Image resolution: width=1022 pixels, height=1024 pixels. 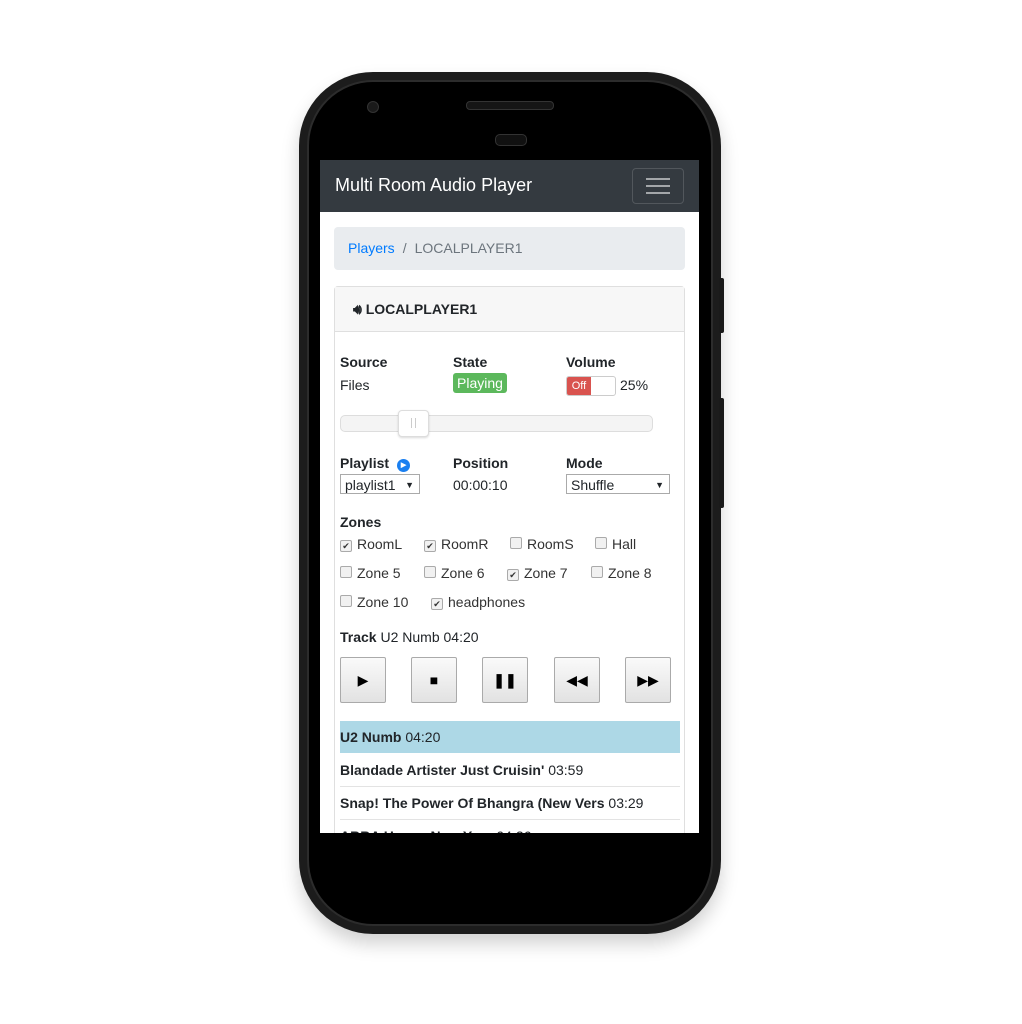 What do you see at coordinates (480, 485) in the screenshot?
I see `position-value: 00:00:10` at bounding box center [480, 485].